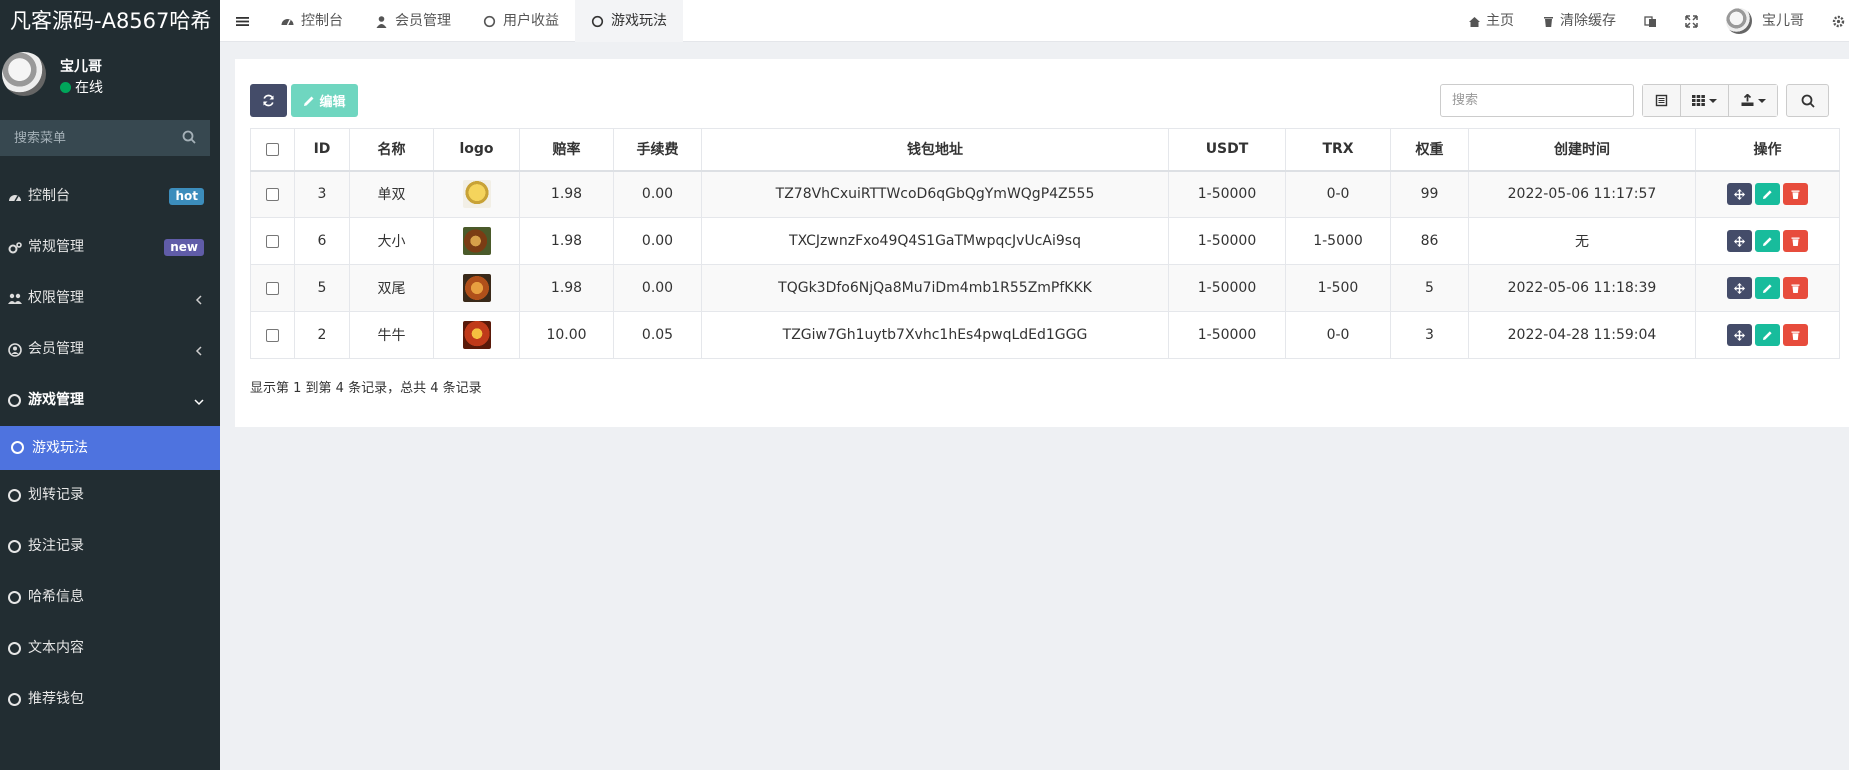 This screenshot has width=1849, height=770. I want to click on user-icon, so click(381, 21).